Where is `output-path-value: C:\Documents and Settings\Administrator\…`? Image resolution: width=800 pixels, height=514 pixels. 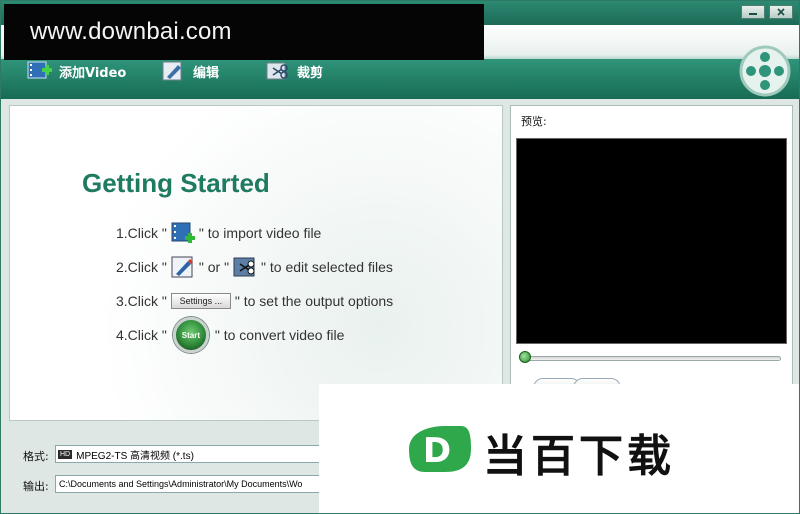
output-path-value: C:\Documents and Settings\Administrator\… is located at coordinates (181, 484).